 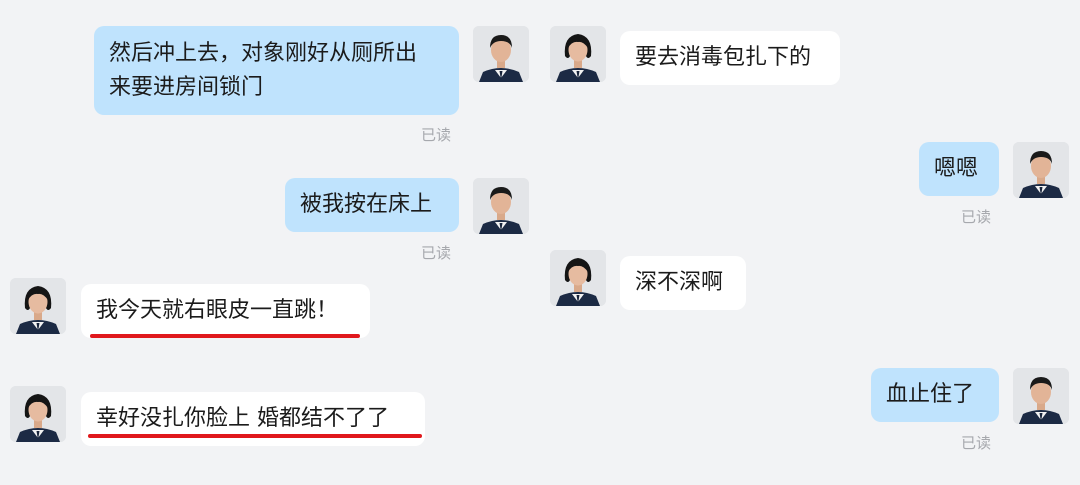 I want to click on message-text: 嗯嗯, so click(x=956, y=168).